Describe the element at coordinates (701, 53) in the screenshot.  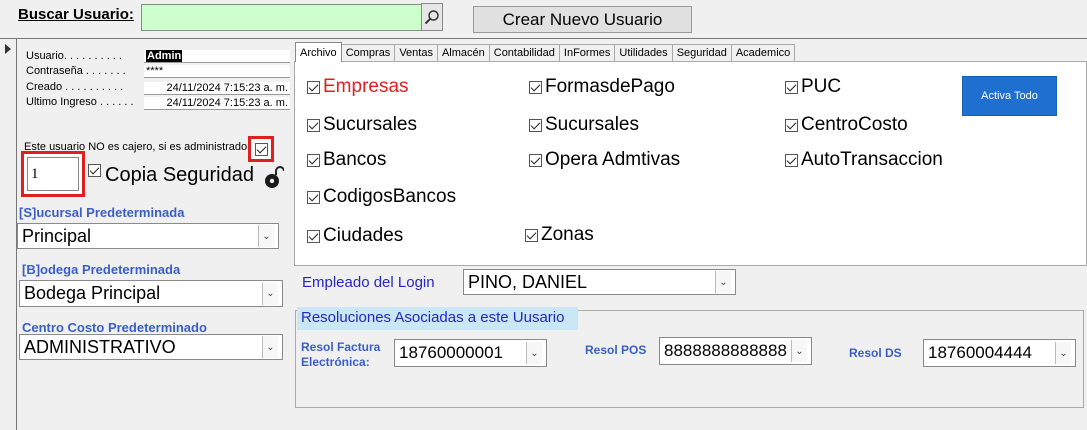
I see `tab-seguridad: Seguridad` at that location.